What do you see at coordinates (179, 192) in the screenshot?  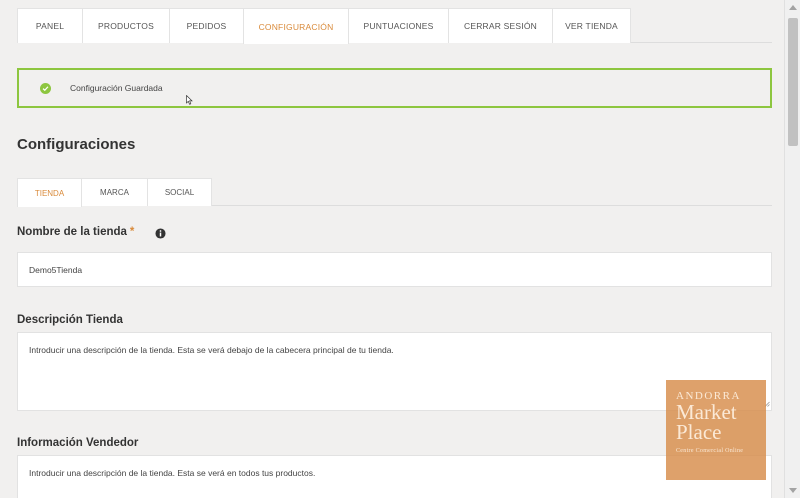 I see `tab-social: SOCIAL` at bounding box center [179, 192].